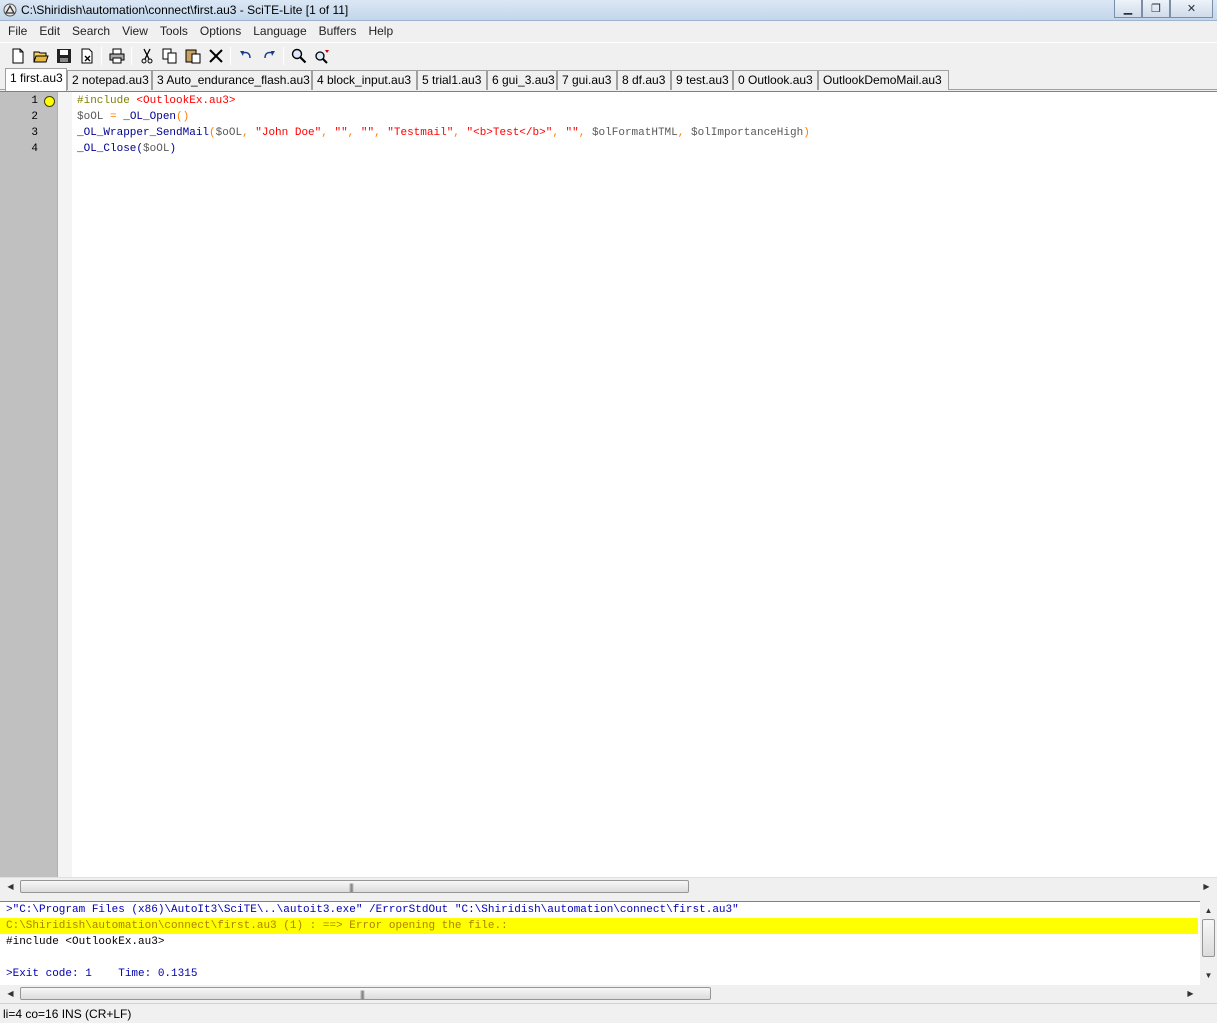  Describe the element at coordinates (1128, 9) in the screenshot. I see `minimize-button: ▁` at that location.